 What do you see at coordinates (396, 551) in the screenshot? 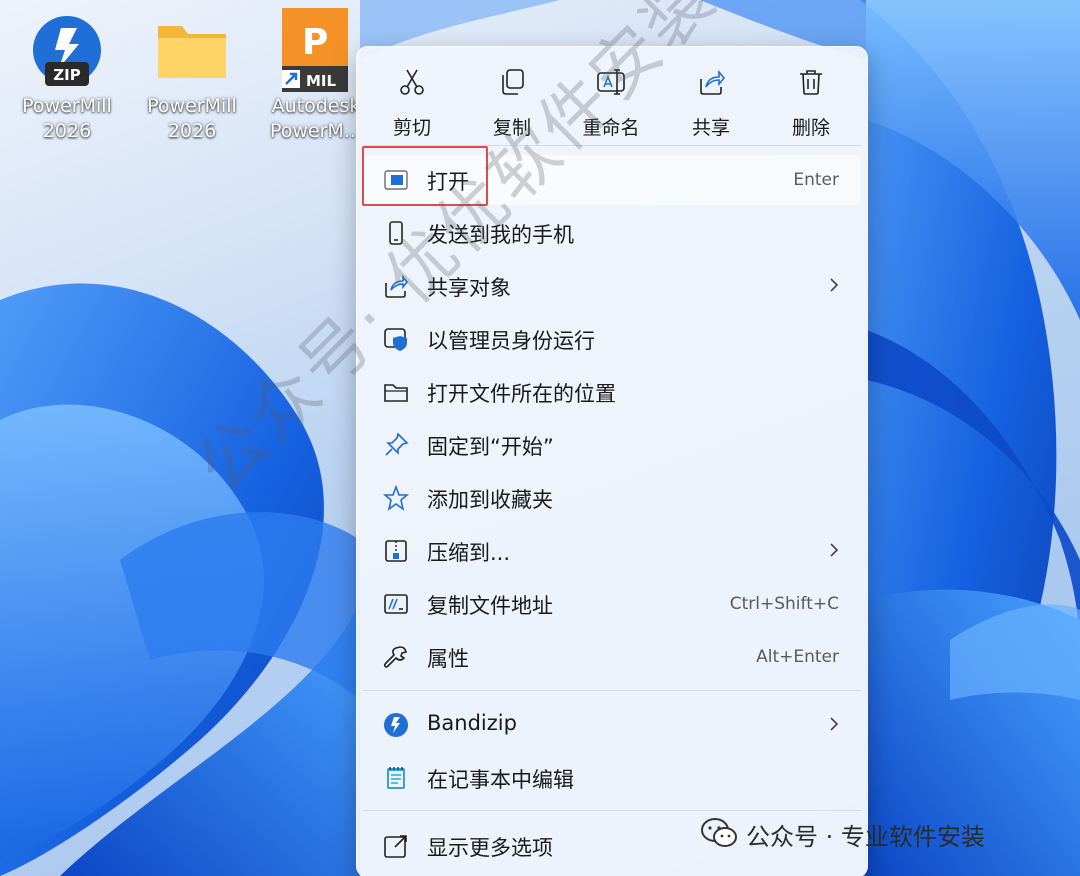
I see `compress-icon` at bounding box center [396, 551].